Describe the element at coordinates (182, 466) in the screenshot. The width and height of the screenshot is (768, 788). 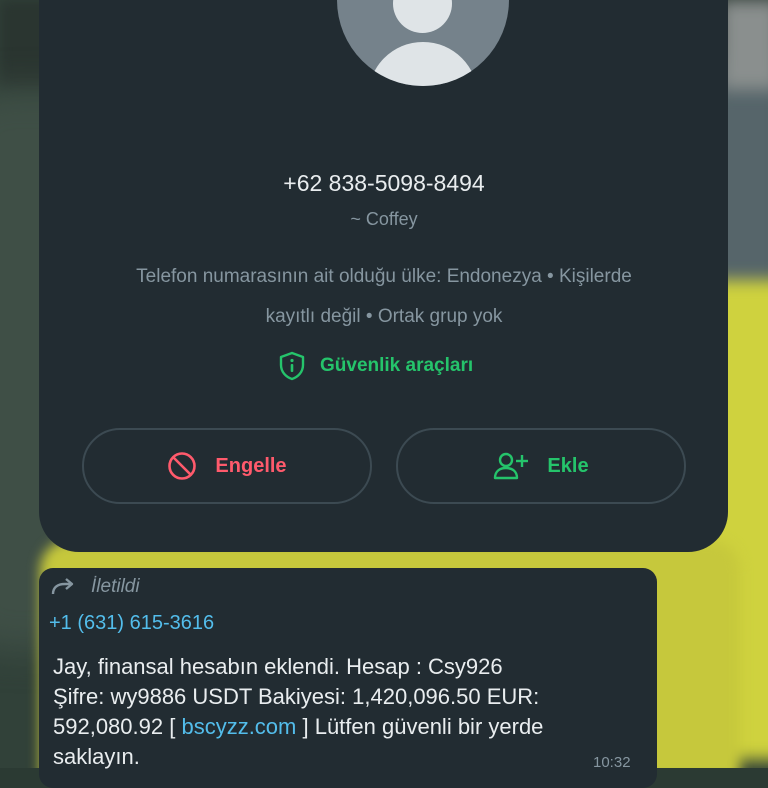
I see `block-icon` at that location.